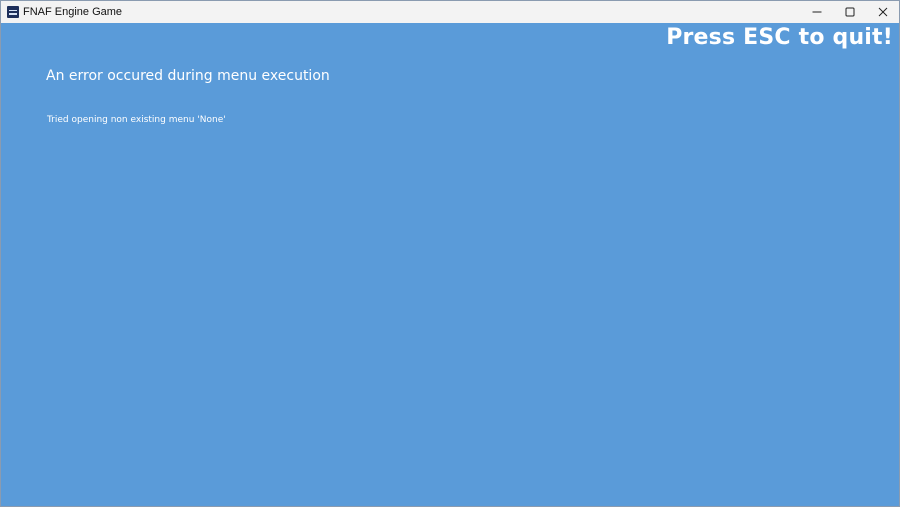 The width and height of the screenshot is (900, 507). Describe the element at coordinates (73, 12) in the screenshot. I see `window-title: FNAF Engine Game` at that location.